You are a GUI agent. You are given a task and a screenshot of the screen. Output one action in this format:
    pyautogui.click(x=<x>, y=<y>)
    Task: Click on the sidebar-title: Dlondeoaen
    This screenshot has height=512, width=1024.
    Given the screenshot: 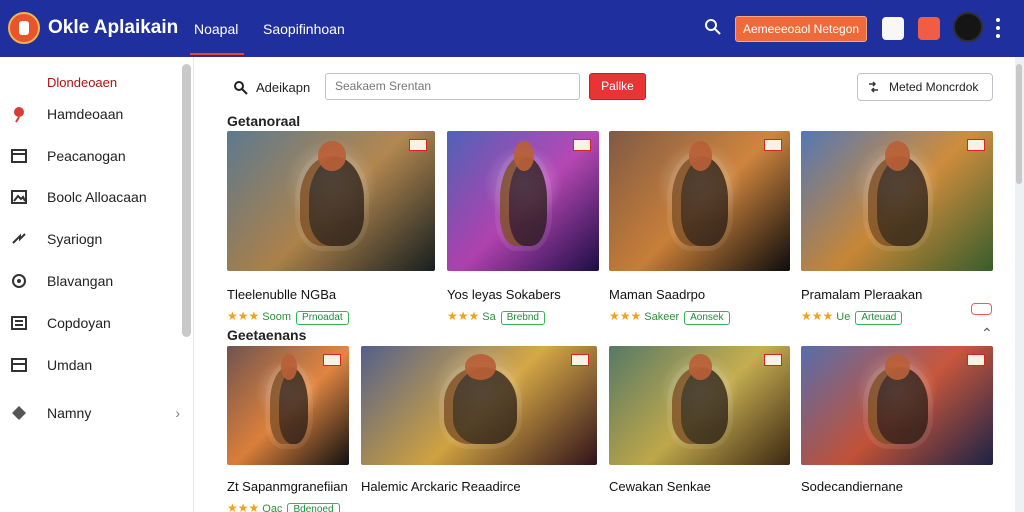 What is the action you would take?
    pyautogui.click(x=82, y=82)
    